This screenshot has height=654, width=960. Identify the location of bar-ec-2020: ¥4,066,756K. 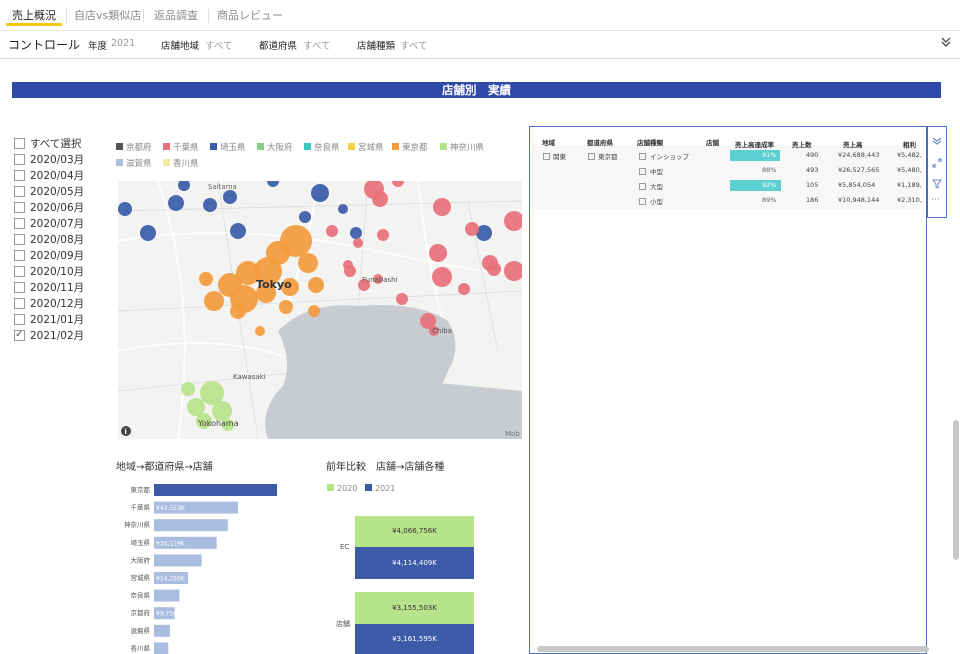
(414, 531).